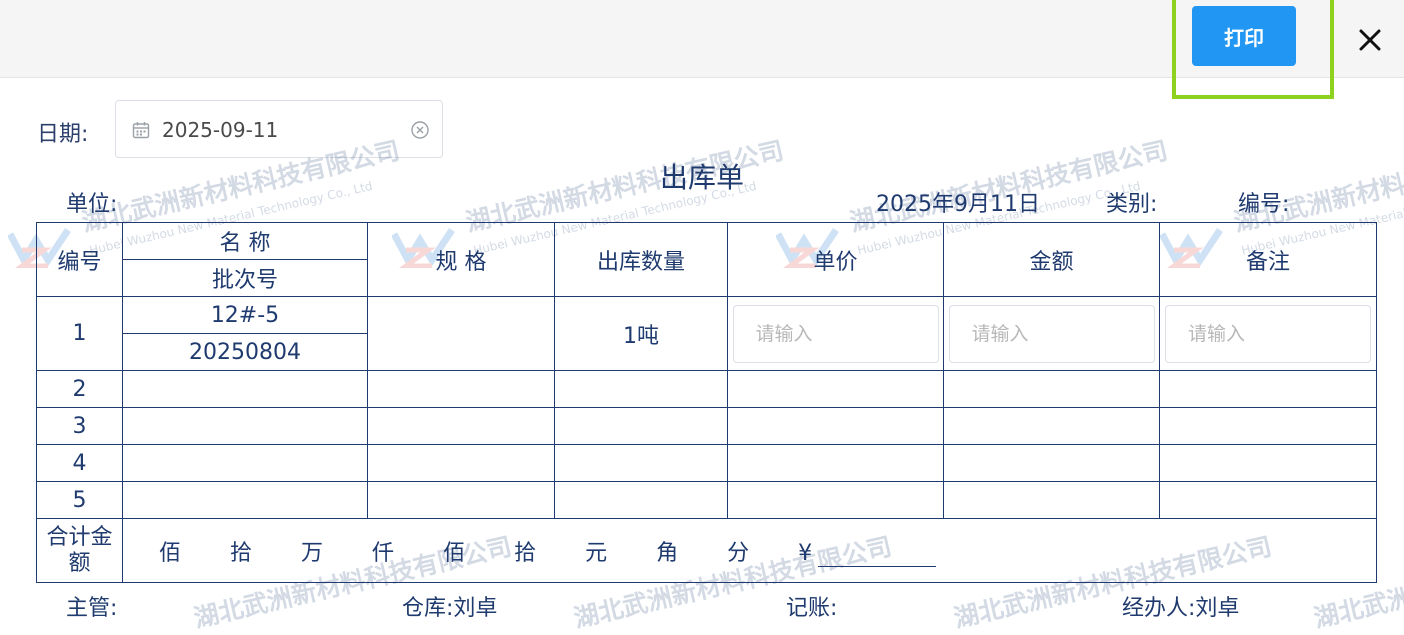 The image size is (1404, 635). What do you see at coordinates (706, 389) in the screenshot?
I see `table-row: 2` at bounding box center [706, 389].